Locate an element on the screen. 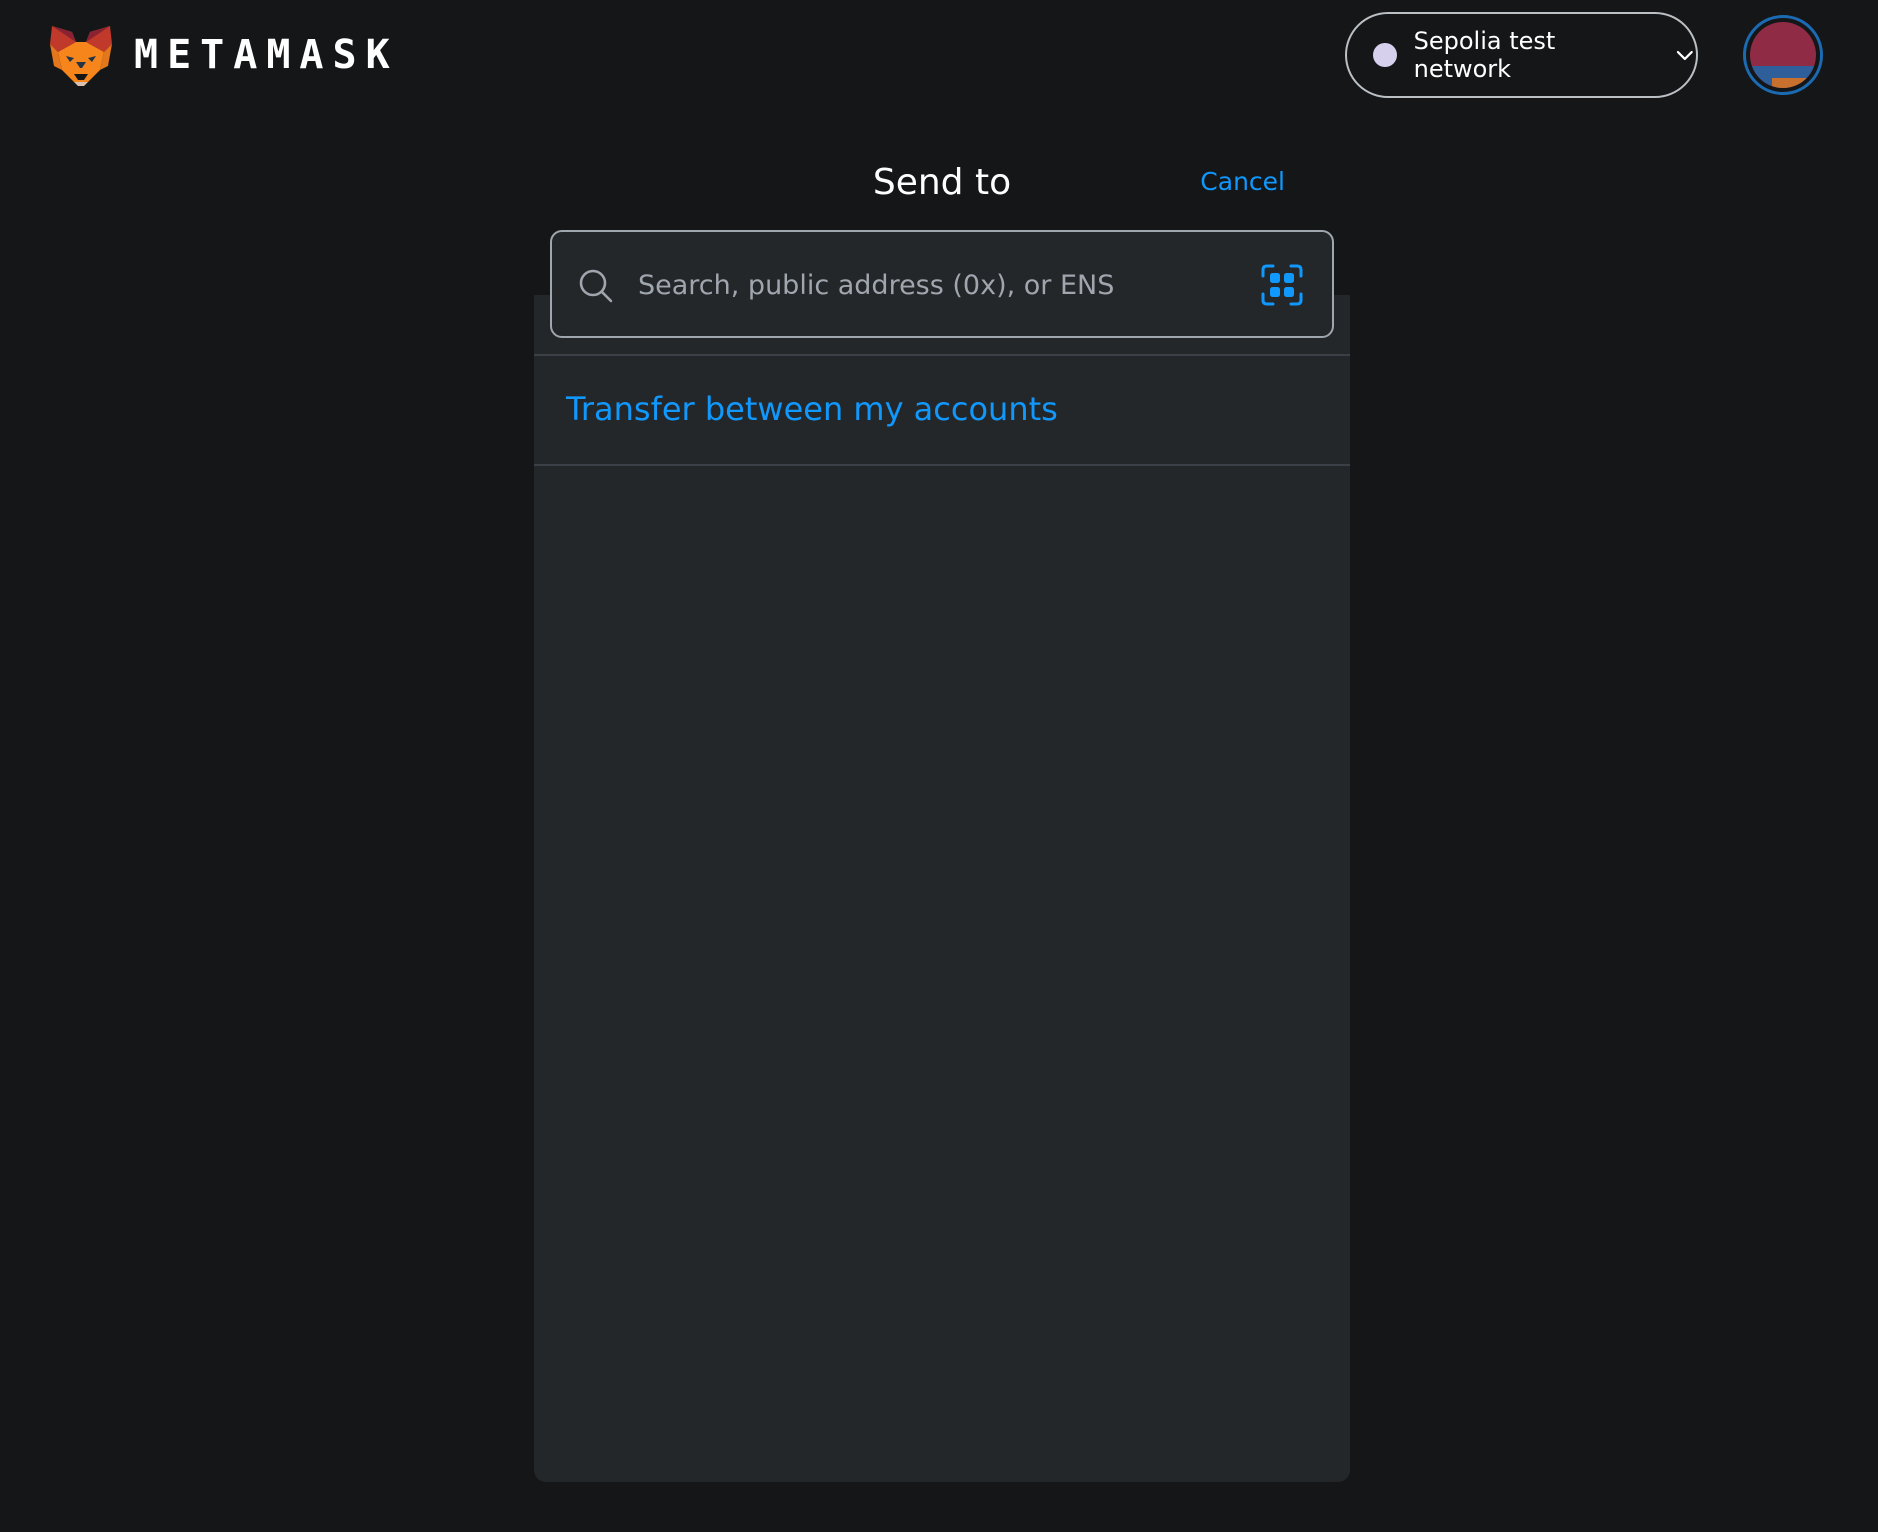  search-icon is located at coordinates (596, 286).